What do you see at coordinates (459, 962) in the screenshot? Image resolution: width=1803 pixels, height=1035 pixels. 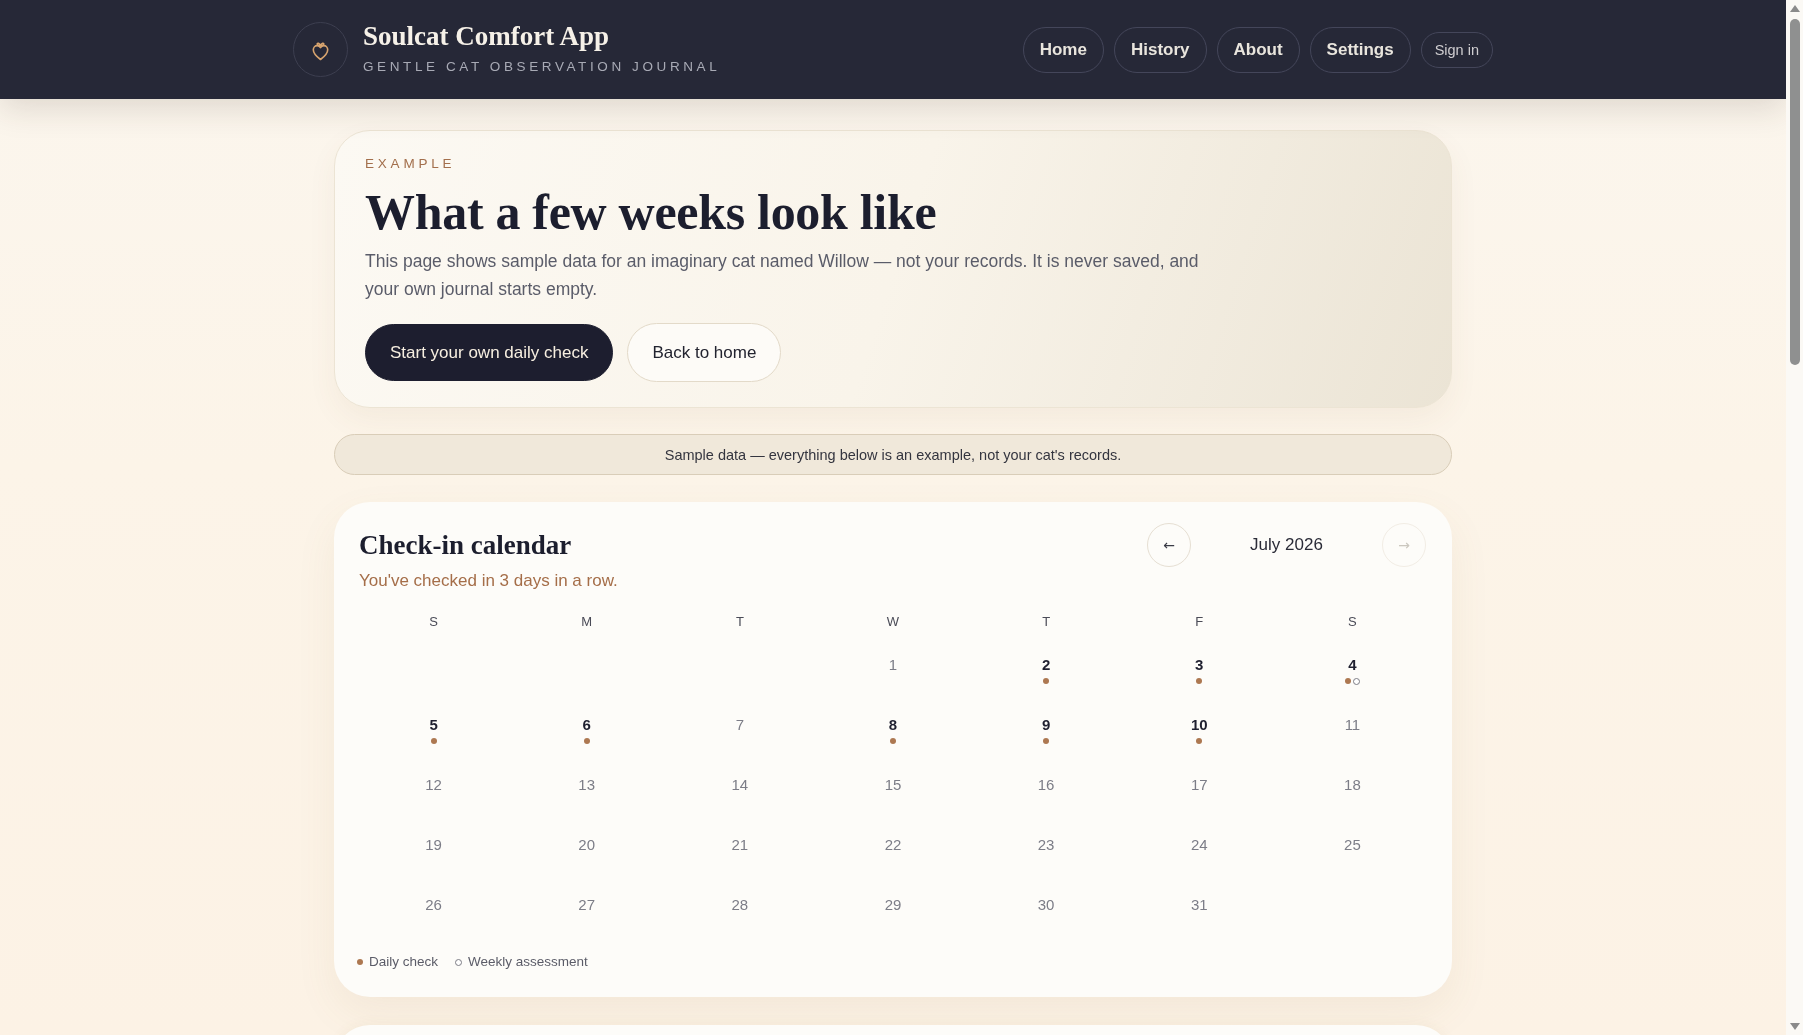 I see `ring-icon` at bounding box center [459, 962].